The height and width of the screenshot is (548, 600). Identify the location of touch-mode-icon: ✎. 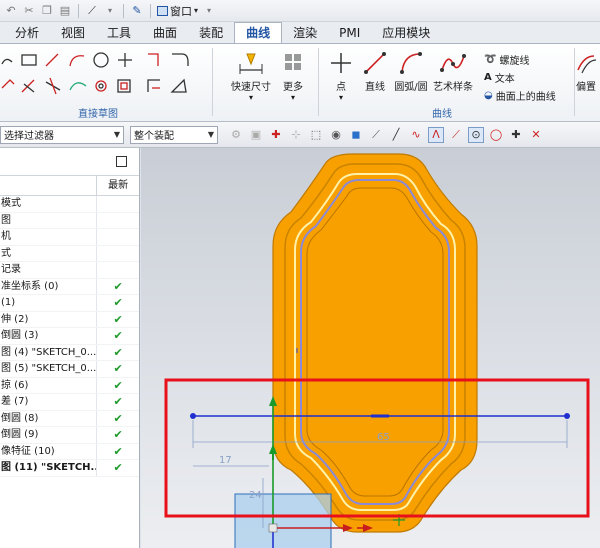
(137, 11).